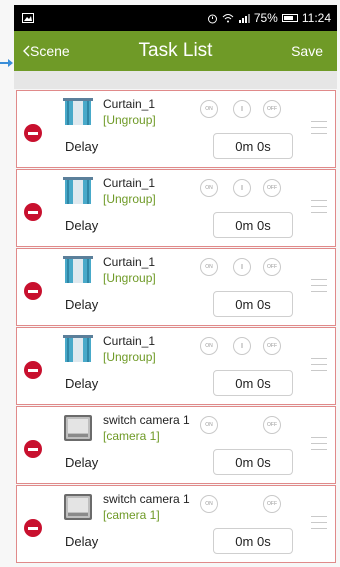 This screenshot has height=567, width=340. I want to click on app-header: Scene Task List Save, so click(175, 51).